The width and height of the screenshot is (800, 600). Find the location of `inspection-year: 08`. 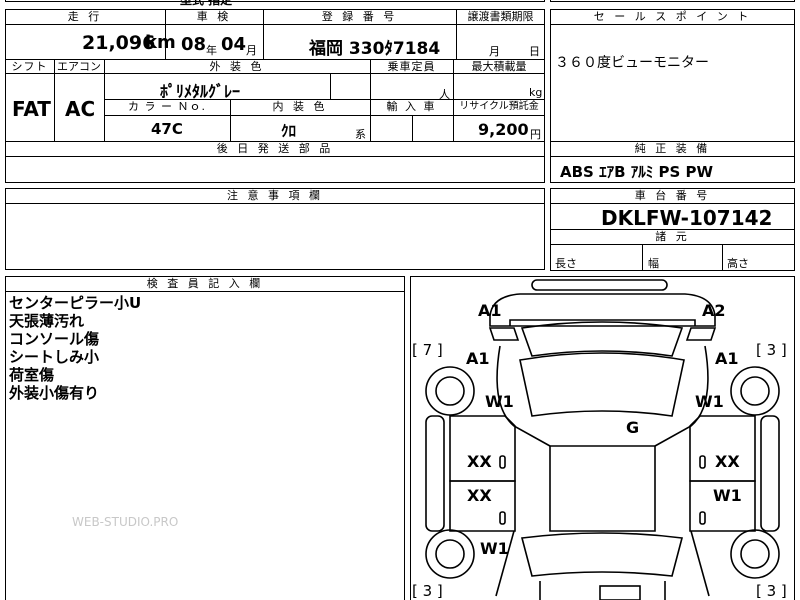

inspection-year: 08 is located at coordinates (194, 44).